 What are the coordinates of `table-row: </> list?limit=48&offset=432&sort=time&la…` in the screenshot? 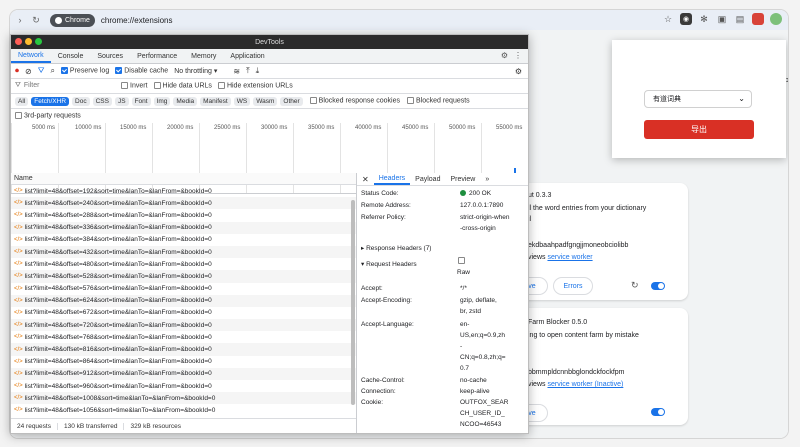 It's located at (183, 252).